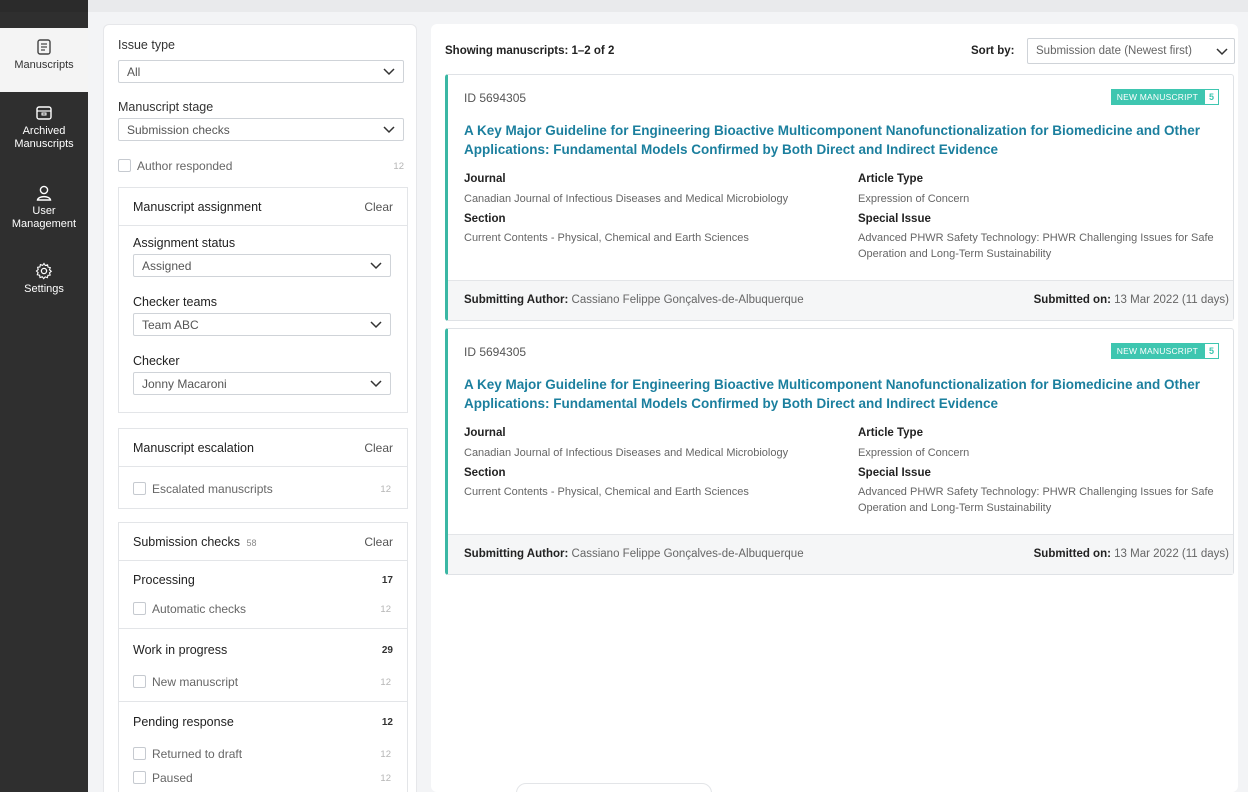 This screenshot has height=792, width=1248. Describe the element at coordinates (385, 778) in the screenshot. I see `paused-count: 12` at that location.